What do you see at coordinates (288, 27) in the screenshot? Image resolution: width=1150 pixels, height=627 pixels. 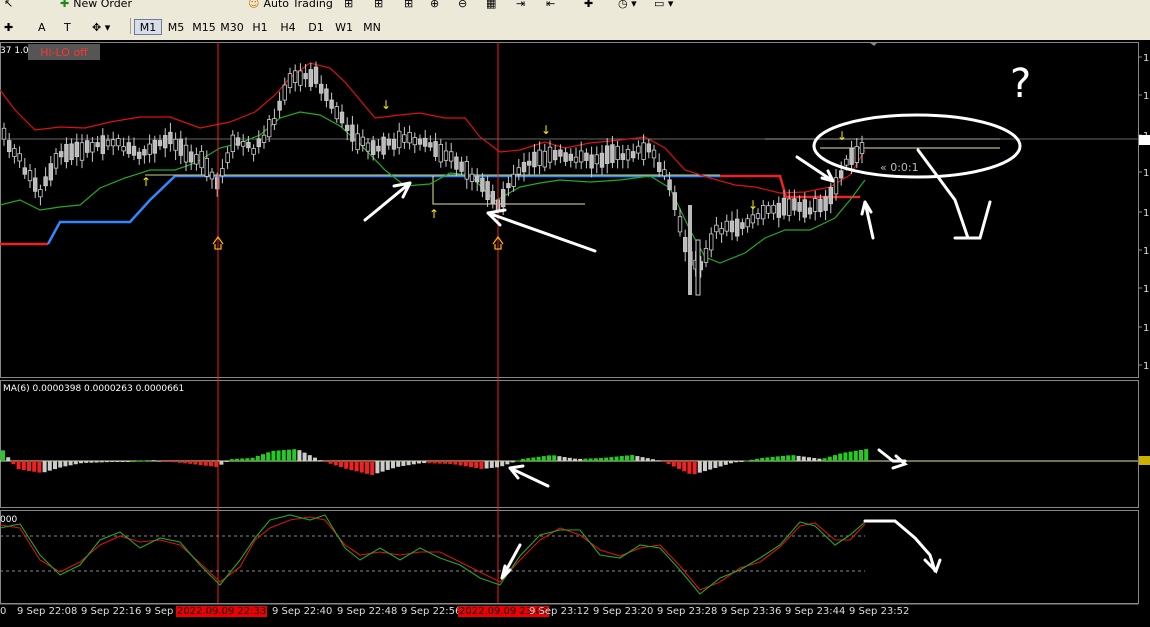 I see `tab-h4: H4` at bounding box center [288, 27].